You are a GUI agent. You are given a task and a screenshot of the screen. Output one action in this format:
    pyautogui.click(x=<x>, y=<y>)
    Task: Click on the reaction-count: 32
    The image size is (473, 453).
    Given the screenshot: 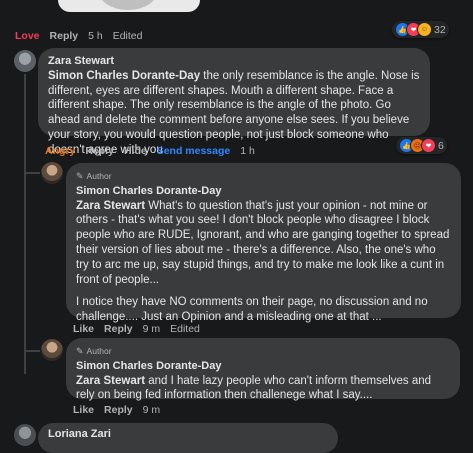 What is the action you would take?
    pyautogui.click(x=440, y=29)
    